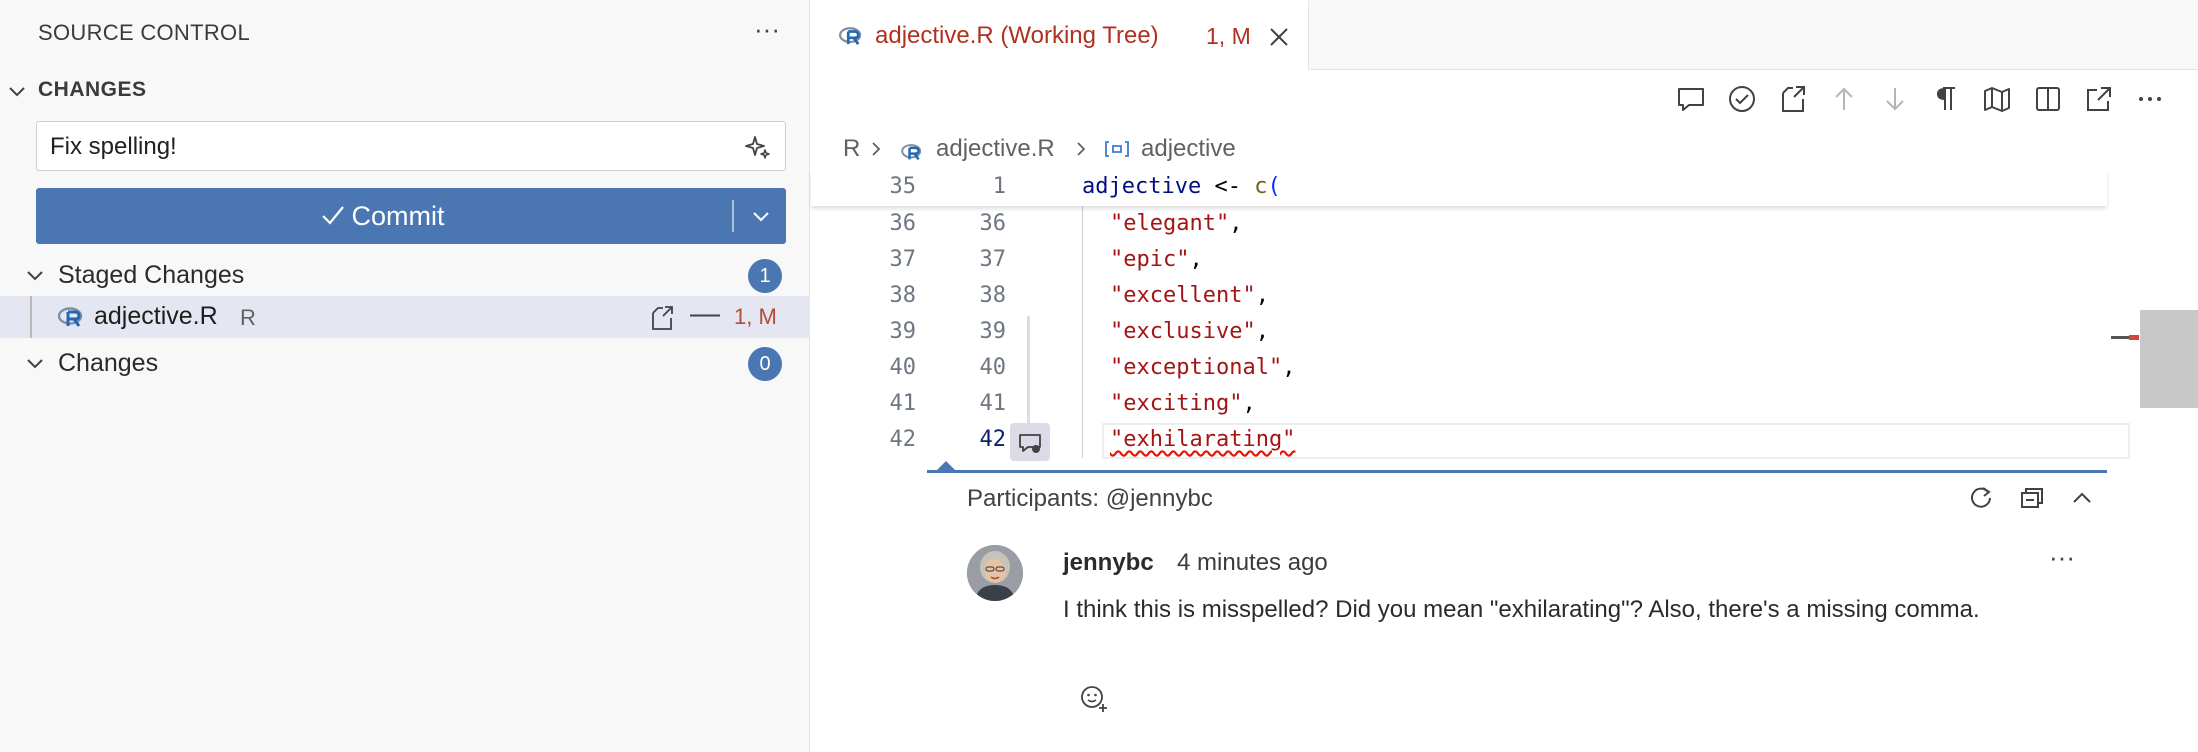 This screenshot has height=752, width=2198. I want to click on line-number-new: 36, so click(993, 223).